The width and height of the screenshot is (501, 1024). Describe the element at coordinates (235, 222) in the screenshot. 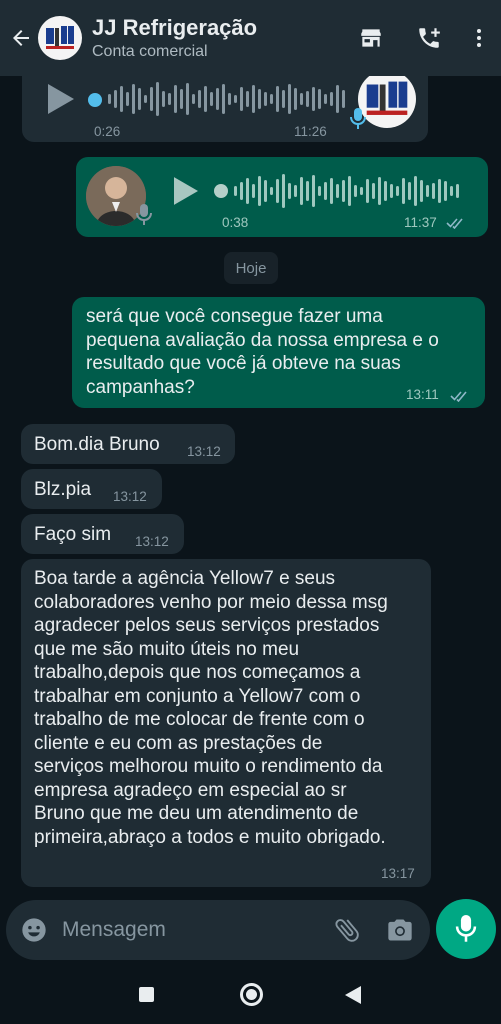

I see `voice-duration: 0:38` at that location.